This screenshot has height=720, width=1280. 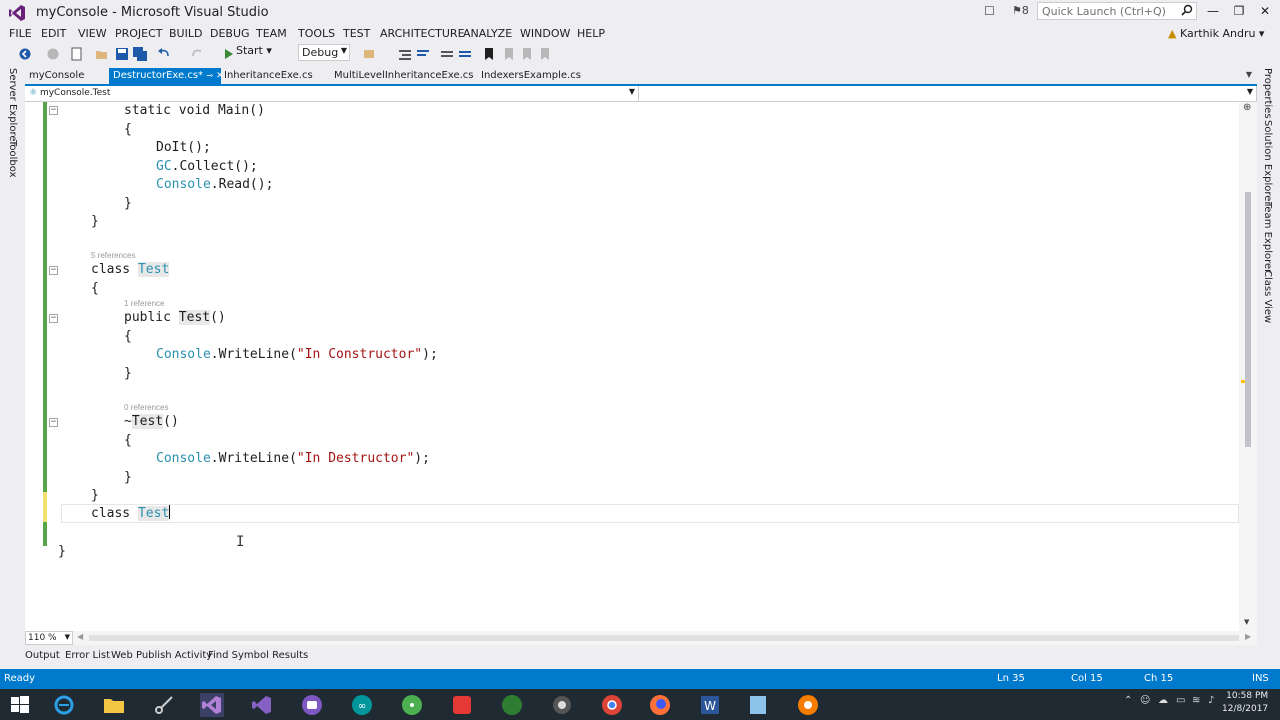 I want to click on pin-icon: ⊸, so click(x=209, y=75).